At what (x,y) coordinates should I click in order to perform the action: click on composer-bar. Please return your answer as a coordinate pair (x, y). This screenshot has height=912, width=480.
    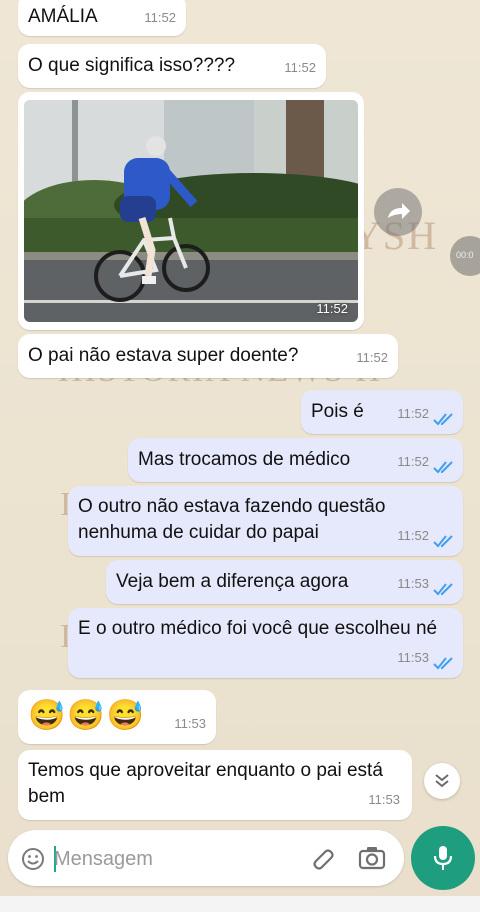
    Looking at the image, I should click on (240, 861).